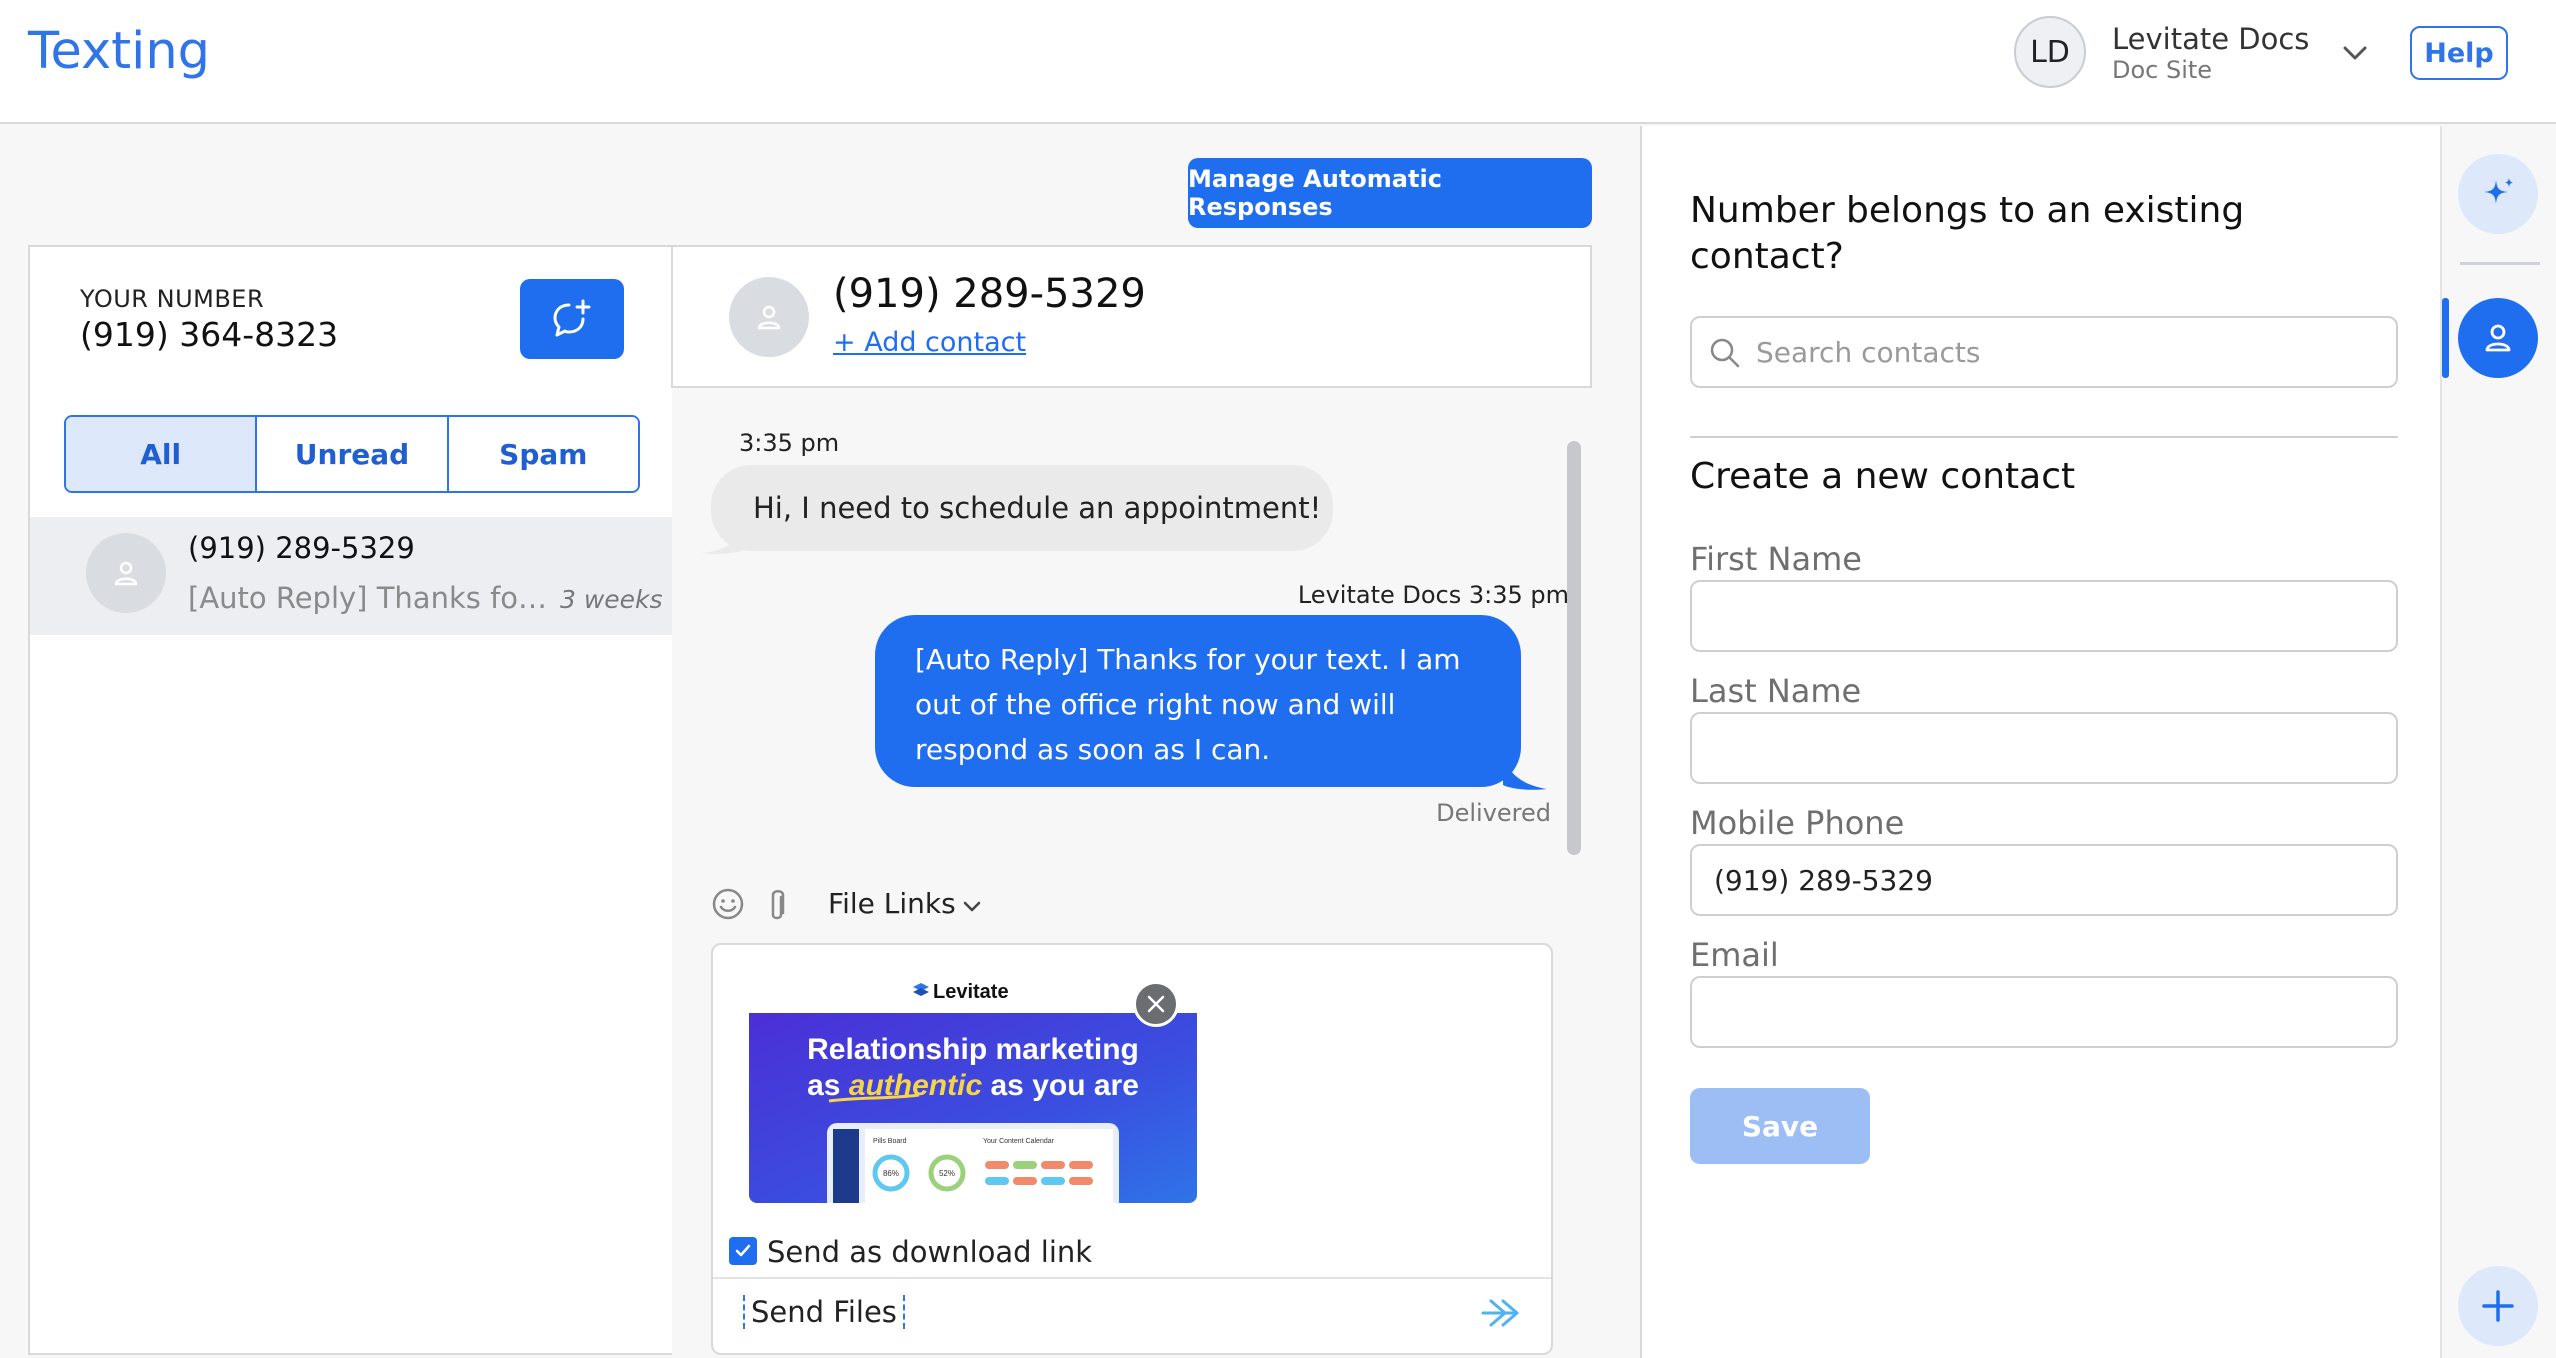  What do you see at coordinates (890, 1141) in the screenshot?
I see `svg-text: Pills Board` at bounding box center [890, 1141].